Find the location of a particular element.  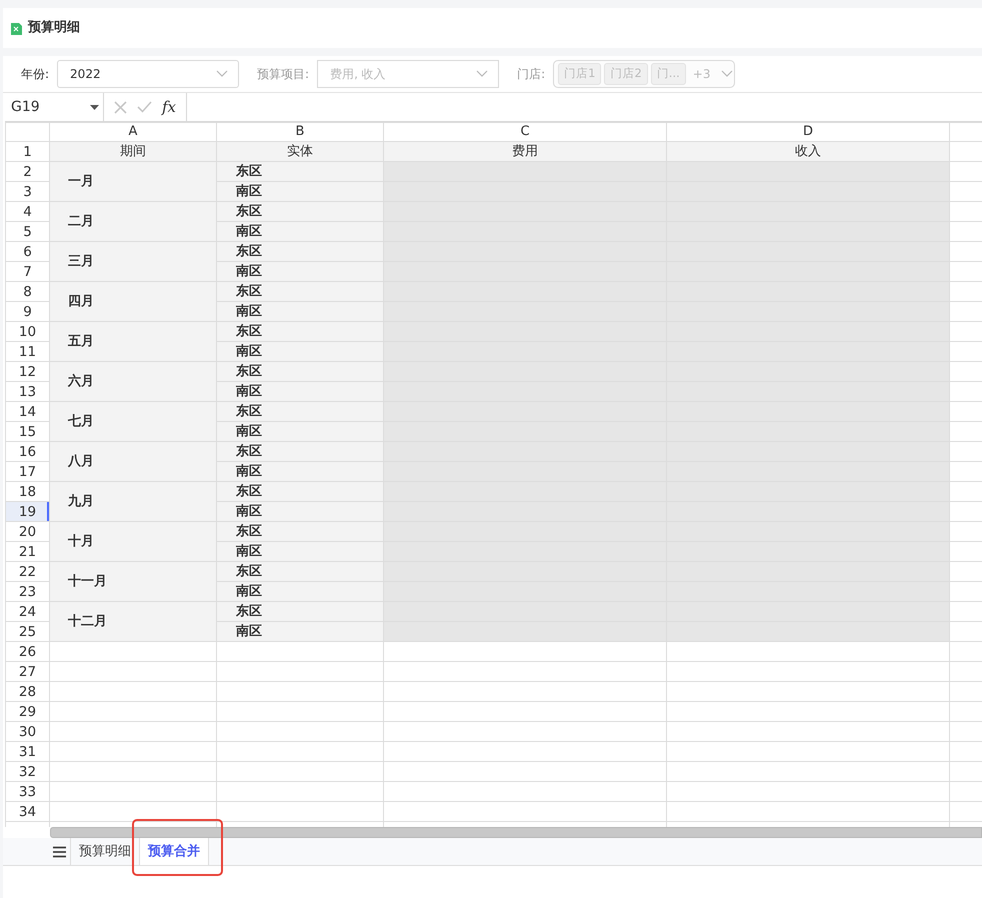

table-cell: 六月 is located at coordinates (133, 382).